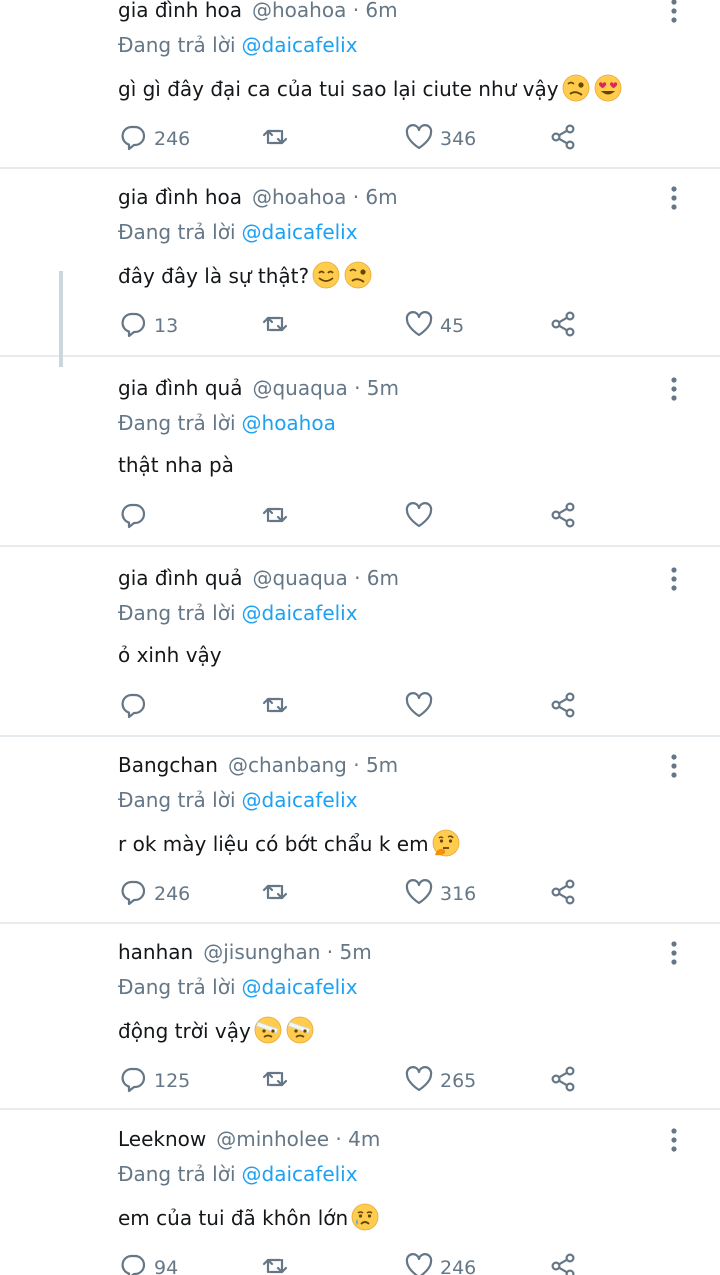 The height and width of the screenshot is (1275, 720). I want to click on like-button: 45, so click(434, 326).